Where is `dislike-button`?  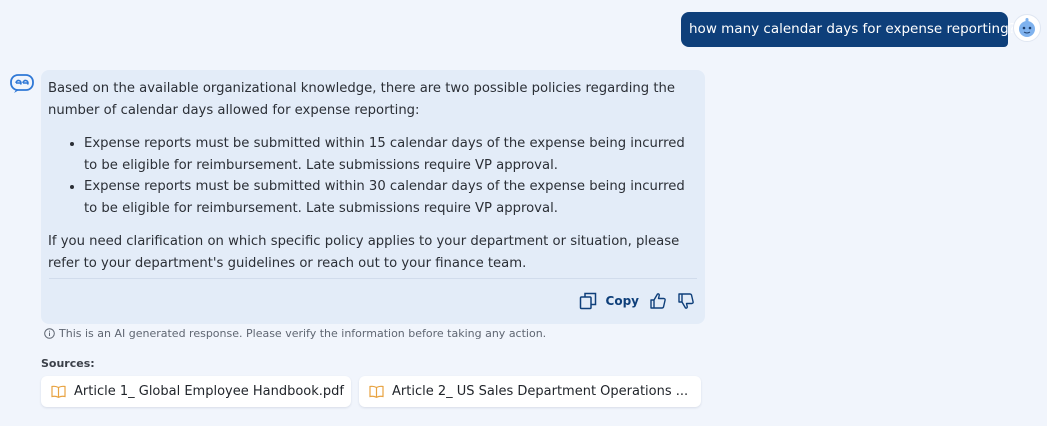 dislike-button is located at coordinates (686, 301).